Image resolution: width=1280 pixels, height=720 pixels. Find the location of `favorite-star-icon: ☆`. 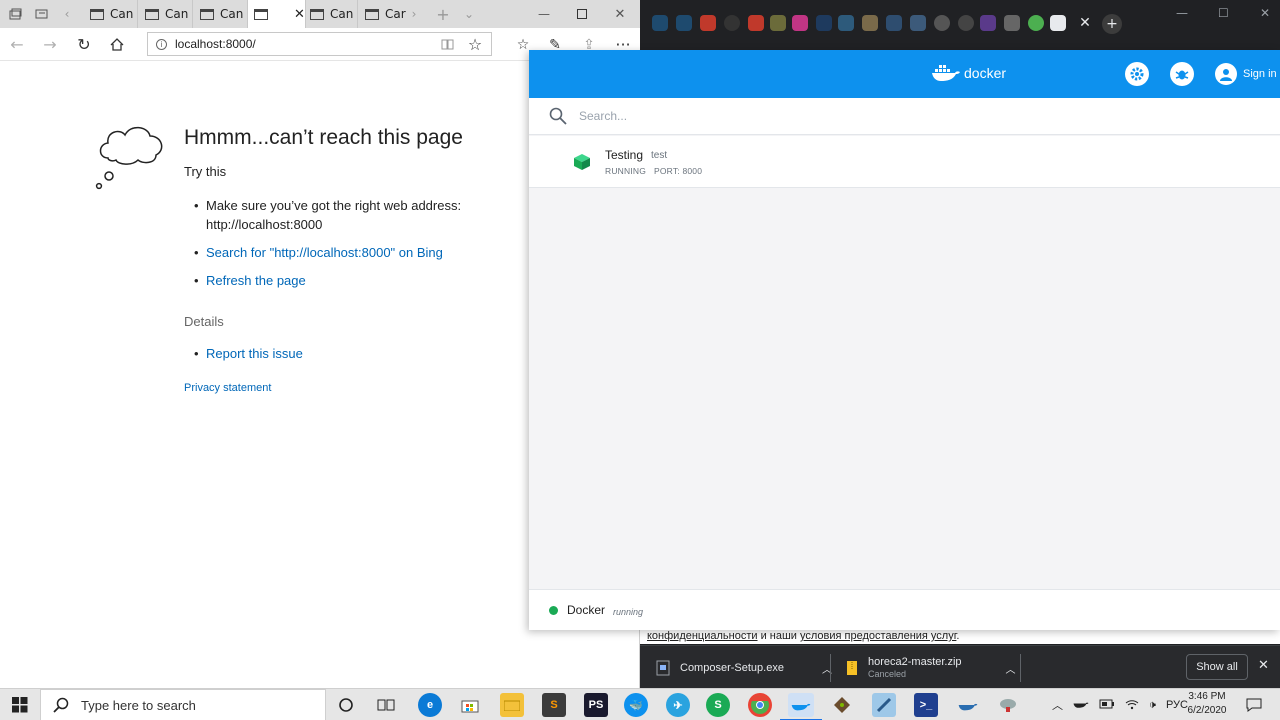

favorite-star-icon: ☆ is located at coordinates (475, 44).